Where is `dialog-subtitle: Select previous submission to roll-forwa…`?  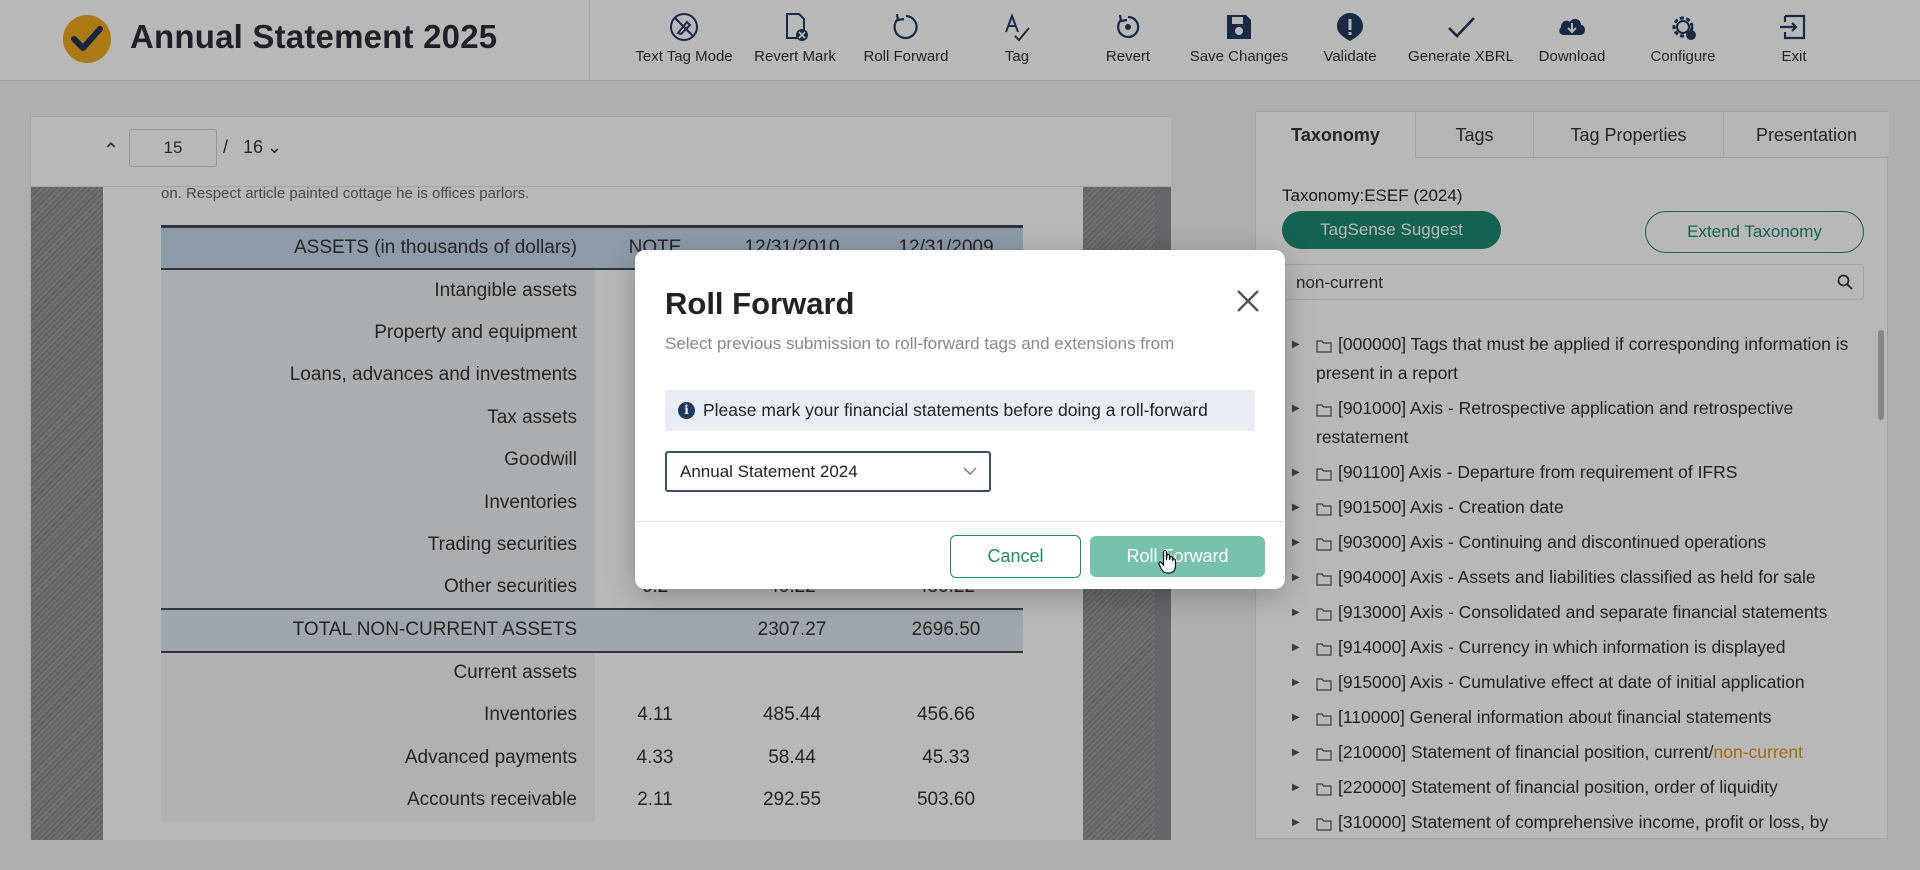
dialog-subtitle: Select previous submission to roll-forwa… is located at coordinates (920, 343).